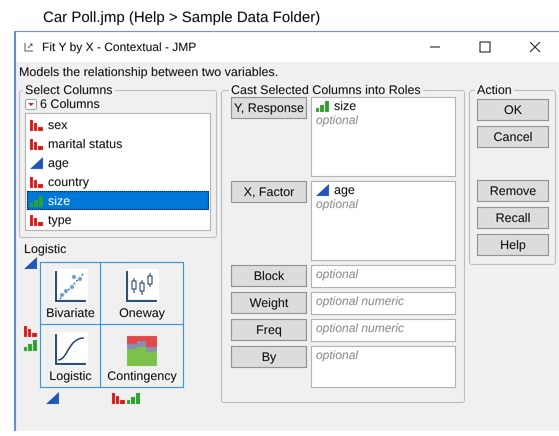 This screenshot has width=559, height=436. Describe the element at coordinates (494, 90) in the screenshot. I see `group-title: Action` at that location.